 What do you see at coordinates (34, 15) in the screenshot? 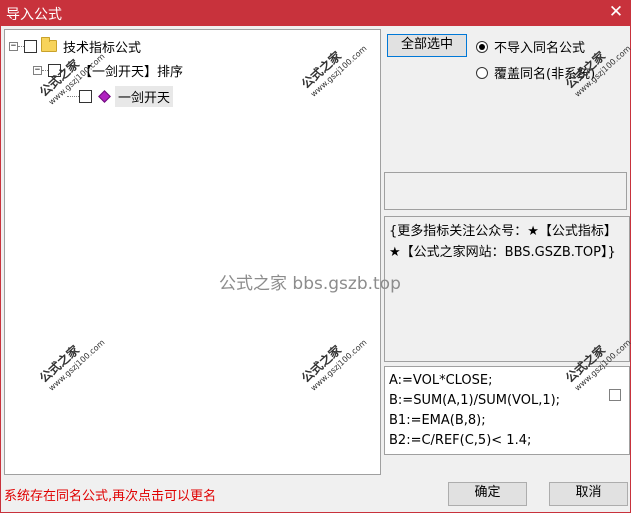
I see `window-title: 导入公式` at bounding box center [34, 15].